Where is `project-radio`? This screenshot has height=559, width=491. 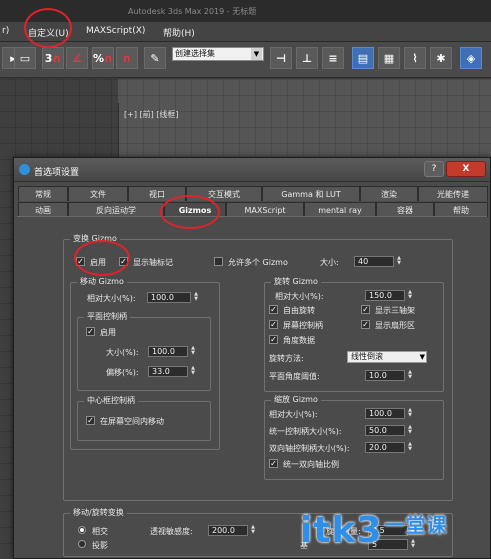 project-radio is located at coordinates (82, 544).